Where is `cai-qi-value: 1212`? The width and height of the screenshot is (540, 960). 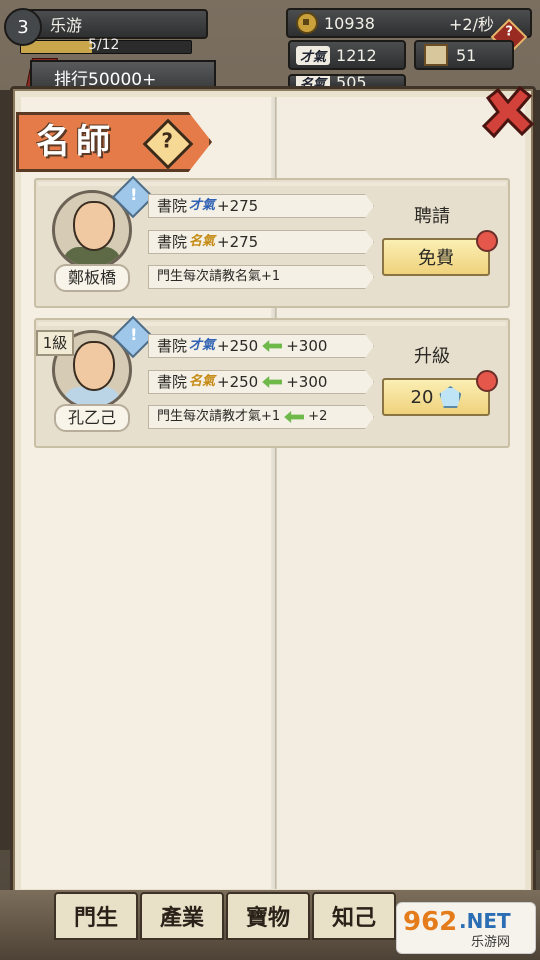 cai-qi-value: 1212 is located at coordinates (356, 55).